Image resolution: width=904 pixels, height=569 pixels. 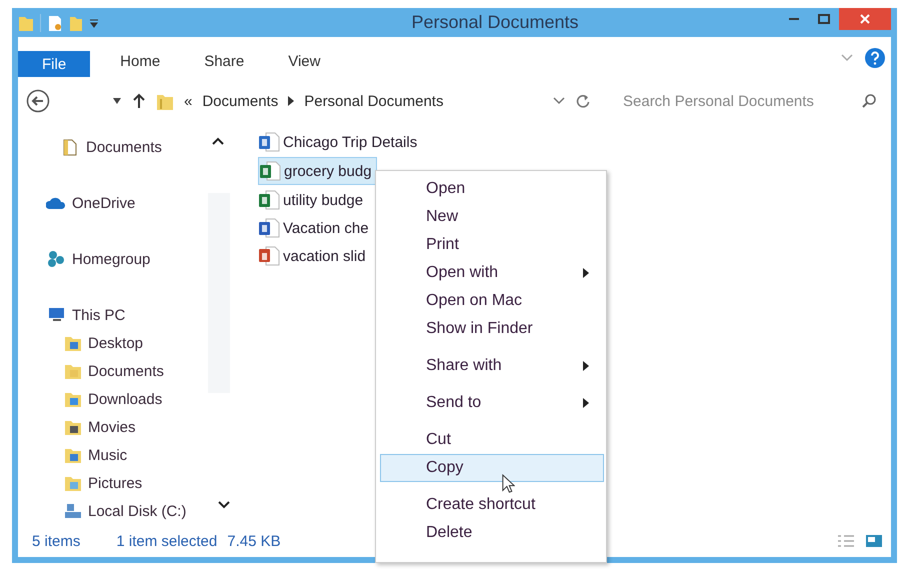 I want to click on nav-item: Homegroup, so click(x=146, y=259).